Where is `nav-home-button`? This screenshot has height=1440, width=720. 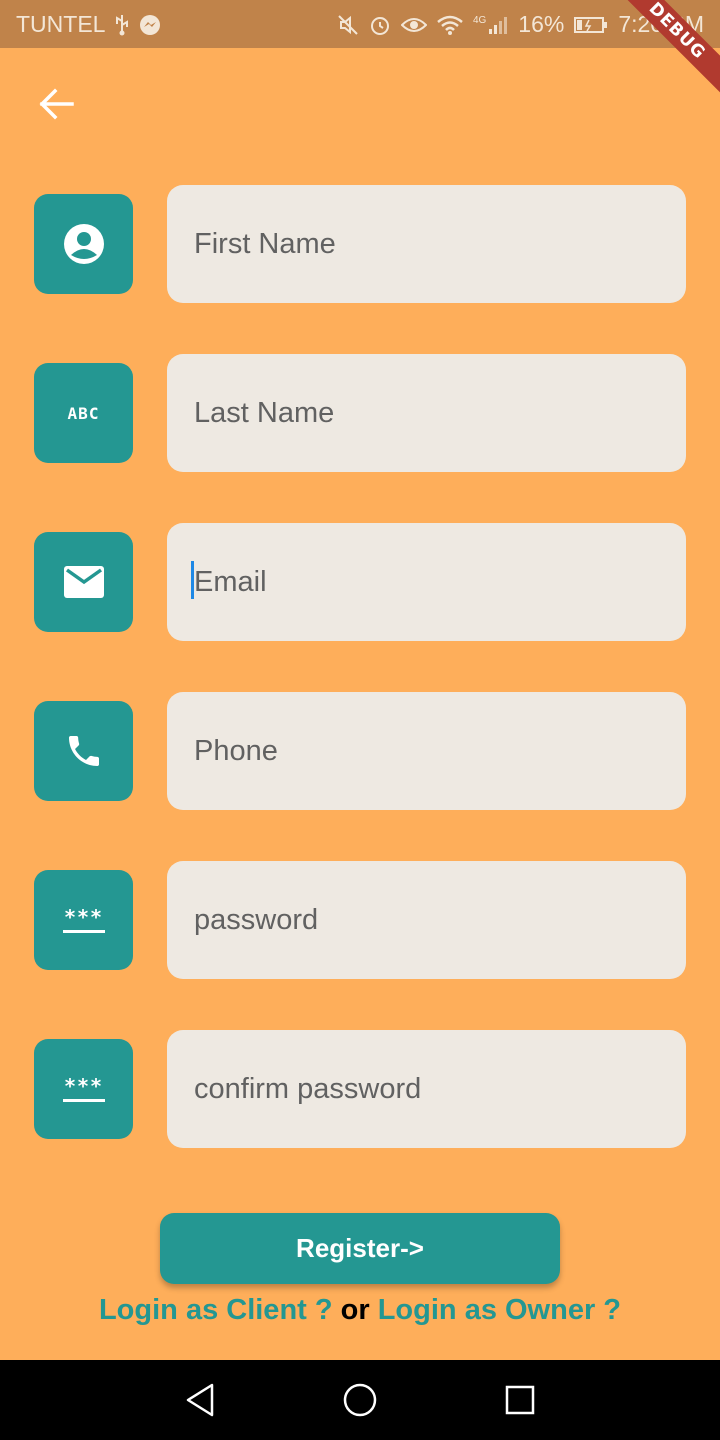 nav-home-button is located at coordinates (360, 1400).